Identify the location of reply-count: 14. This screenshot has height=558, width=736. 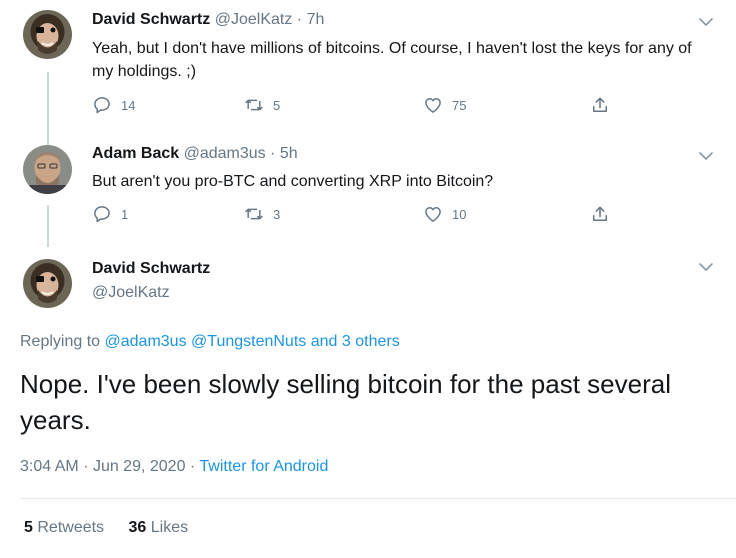
(128, 105).